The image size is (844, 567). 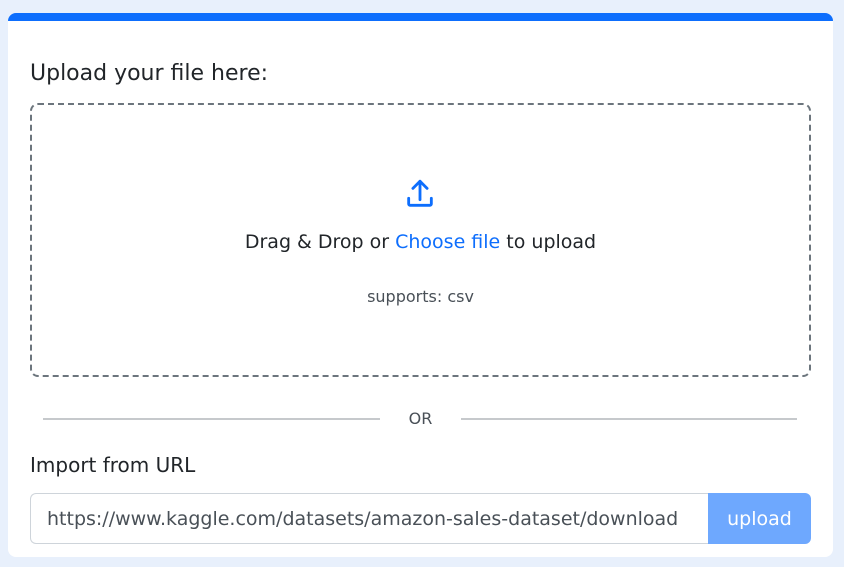 What do you see at coordinates (320, 242) in the screenshot?
I see `drag-prefix: Drag & Drop or` at bounding box center [320, 242].